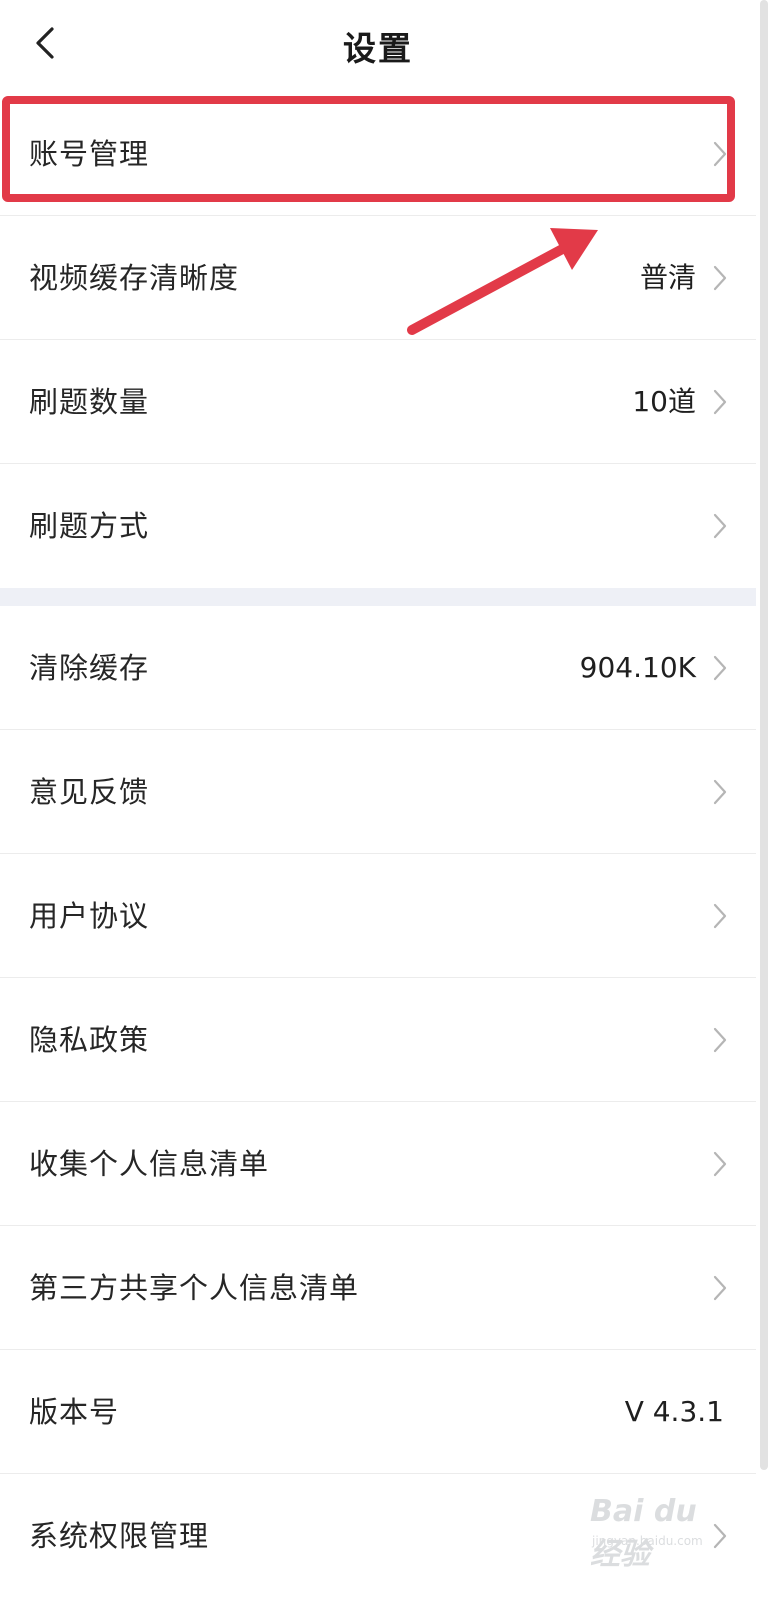  Describe the element at coordinates (149, 1164) in the screenshot. I see `settings-row-label: 收集个人信息清单` at that location.